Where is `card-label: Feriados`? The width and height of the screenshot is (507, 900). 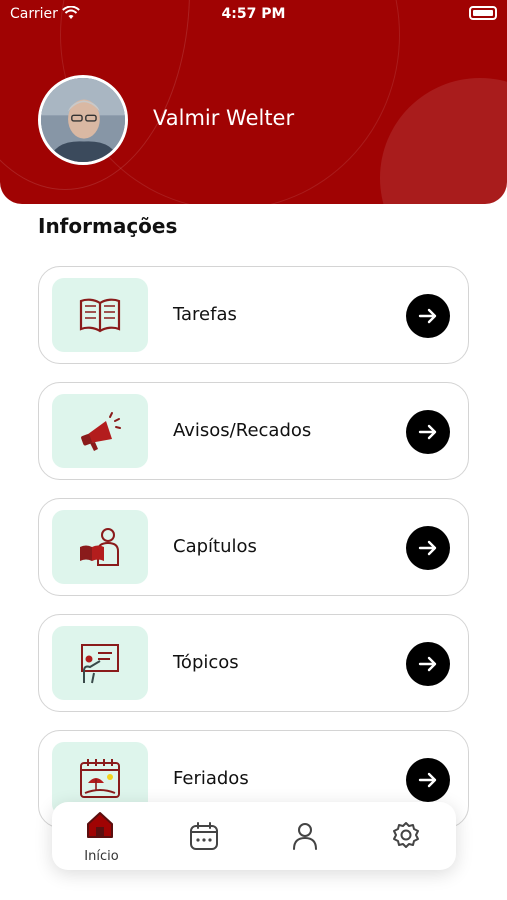 card-label: Feriados is located at coordinates (211, 778).